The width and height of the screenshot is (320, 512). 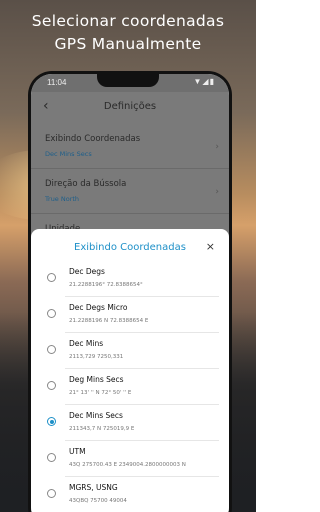 What do you see at coordinates (96, 379) in the screenshot?
I see `option-label: Deg Mins Secs` at bounding box center [96, 379].